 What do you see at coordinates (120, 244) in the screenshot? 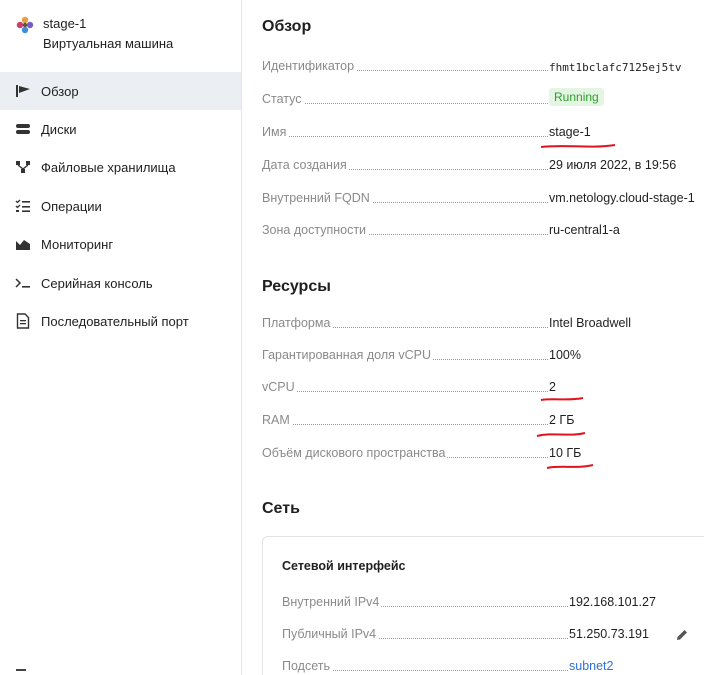
I see `sidebar-item-monitoring: Мониторинг` at bounding box center [120, 244].